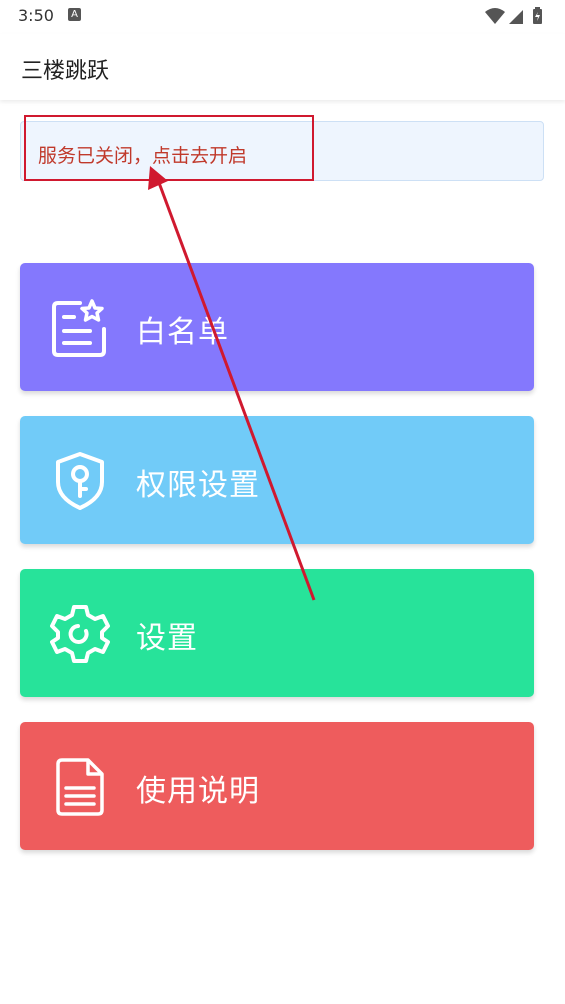 This screenshot has width=565, height=1004. Describe the element at coordinates (80, 787) in the screenshot. I see `document-icon` at that location.